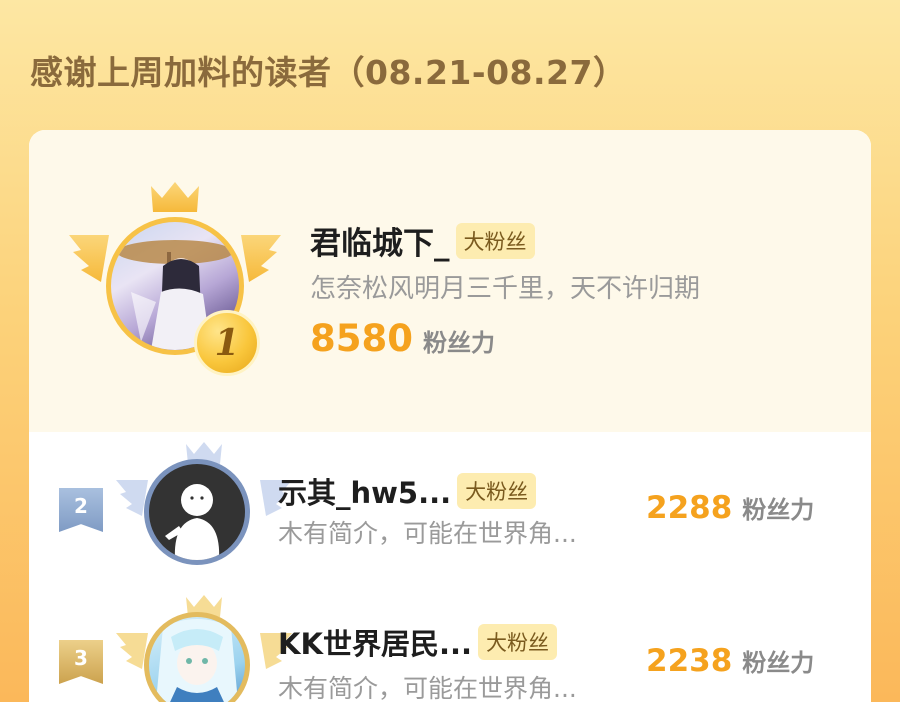  I want to click on rank-flag: 3, so click(81, 662).